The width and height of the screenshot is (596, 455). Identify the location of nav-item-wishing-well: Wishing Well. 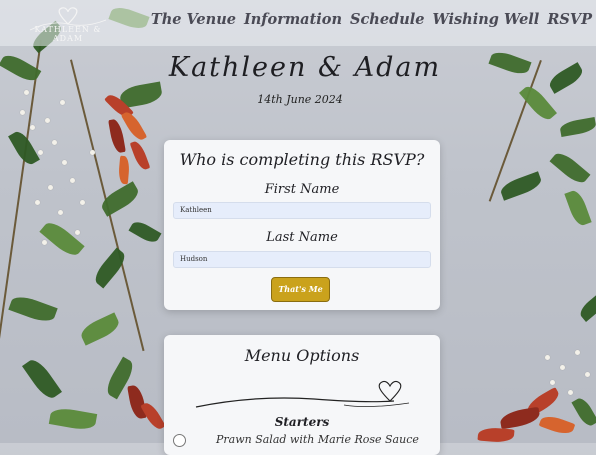
(485, 19).